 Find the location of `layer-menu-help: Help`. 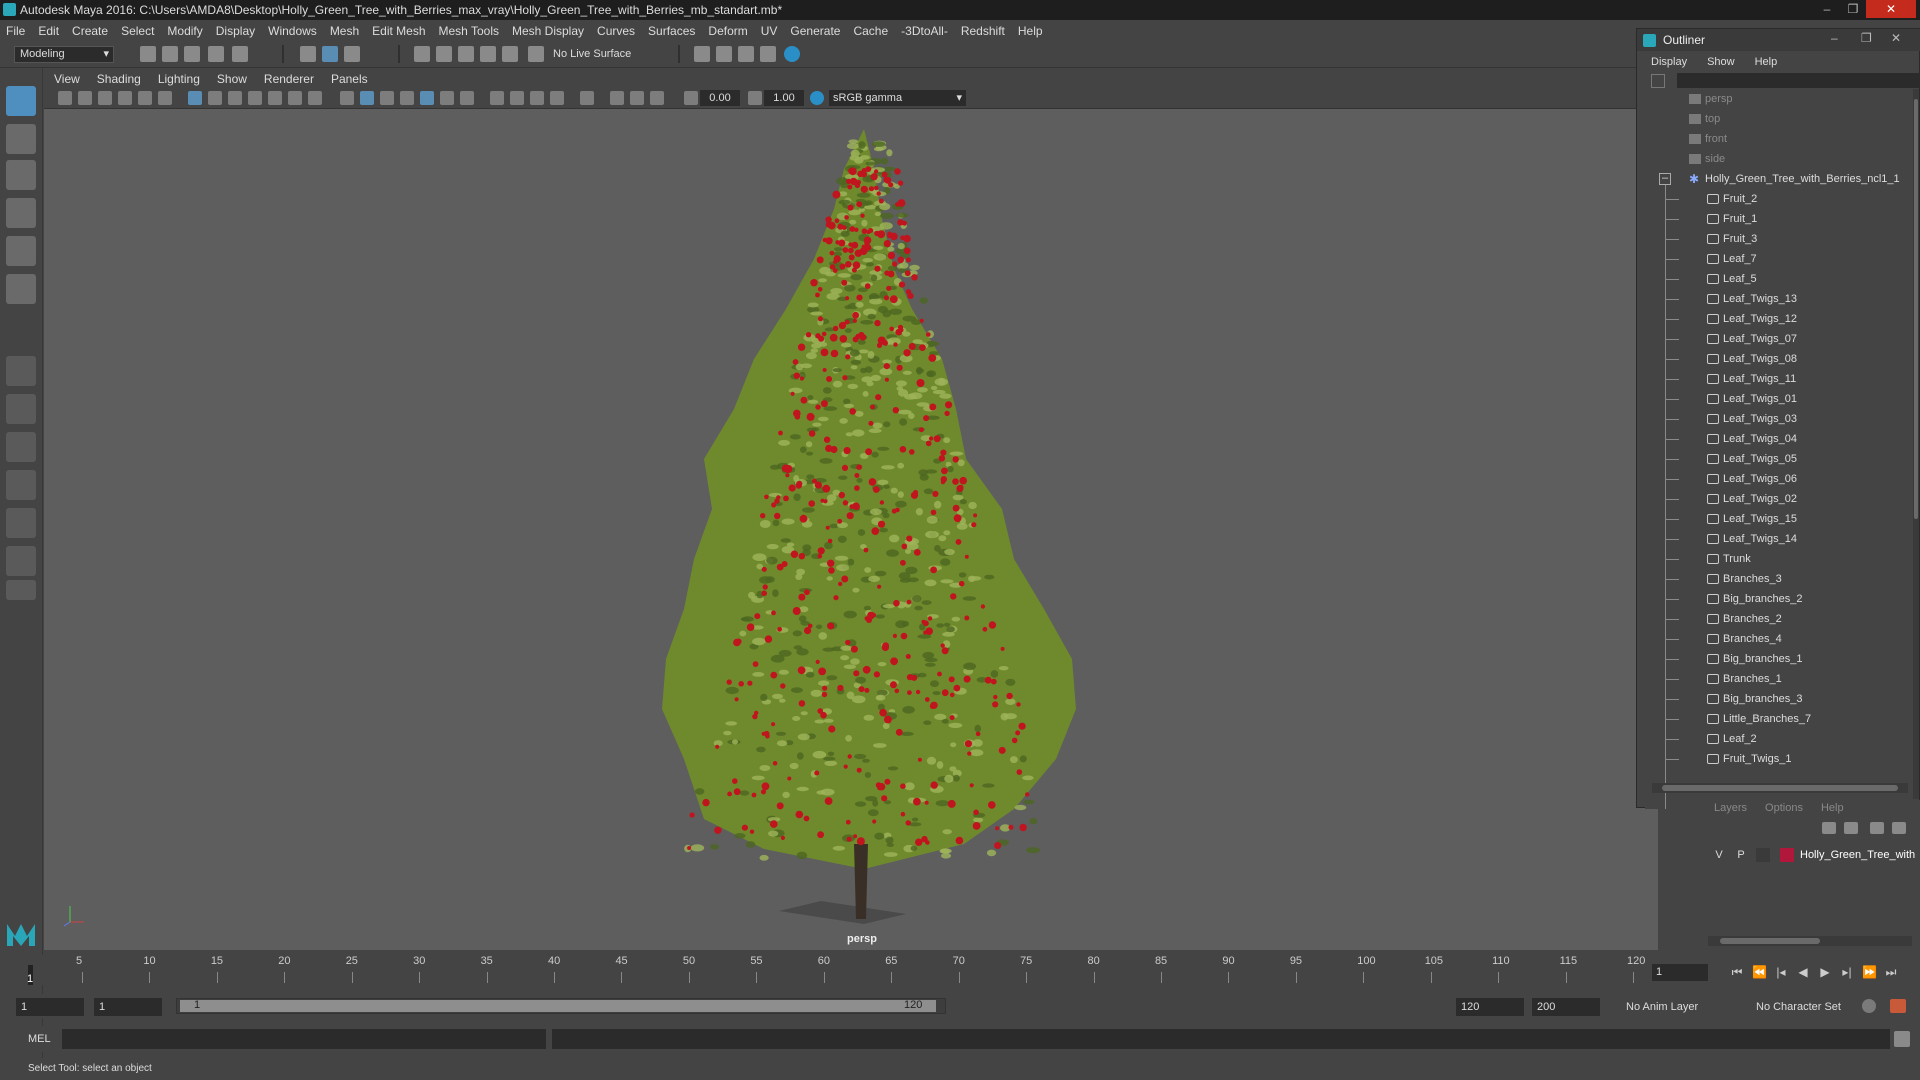

layer-menu-help: Help is located at coordinates (1832, 808).